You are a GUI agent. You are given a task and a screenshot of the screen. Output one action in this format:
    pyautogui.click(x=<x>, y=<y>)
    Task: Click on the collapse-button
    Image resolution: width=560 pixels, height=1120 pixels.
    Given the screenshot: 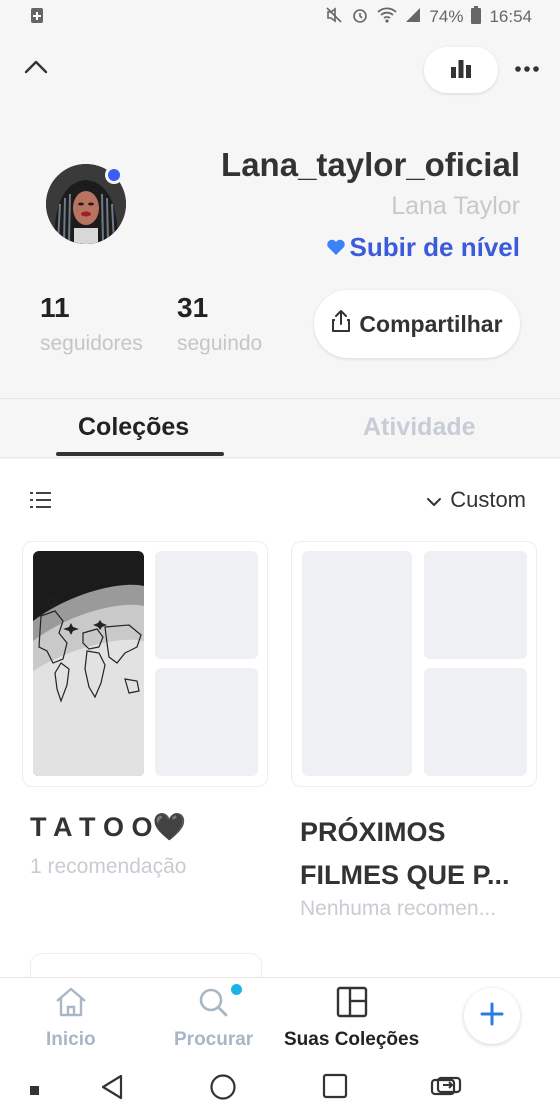 What is the action you would take?
    pyautogui.click(x=36, y=68)
    